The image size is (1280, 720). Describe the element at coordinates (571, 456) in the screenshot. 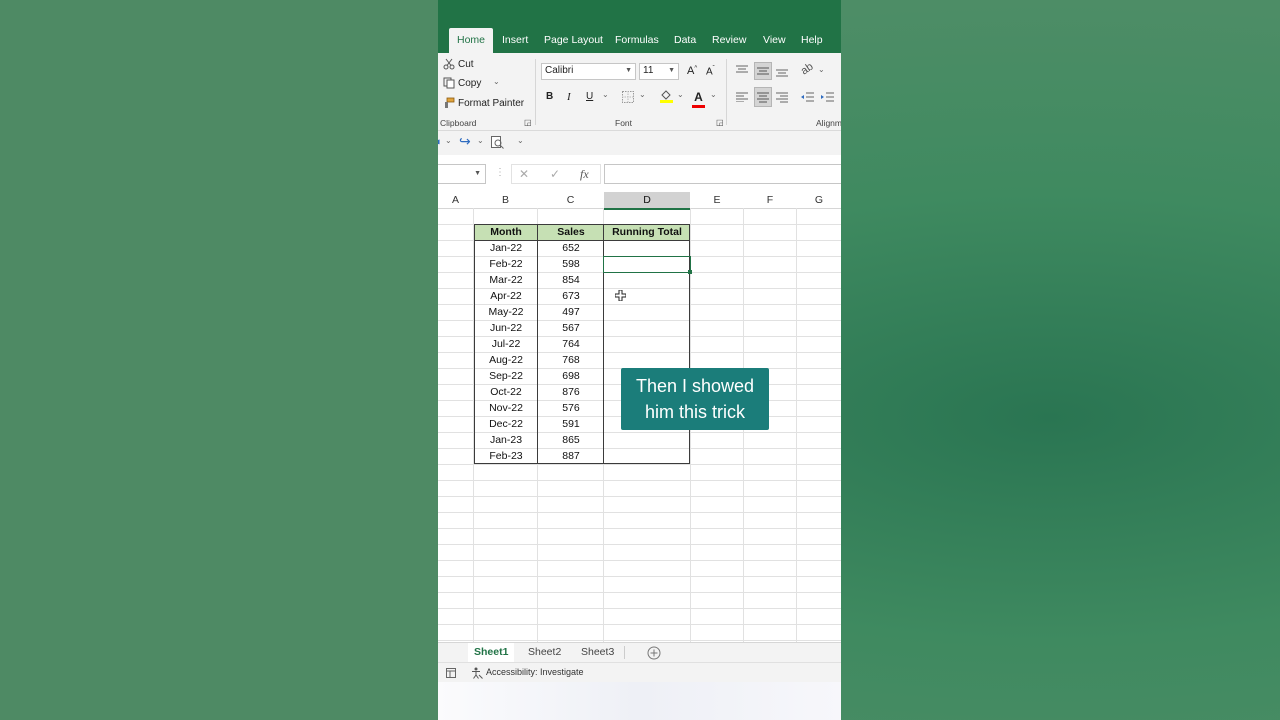

I see `cell-sales: 887` at that location.